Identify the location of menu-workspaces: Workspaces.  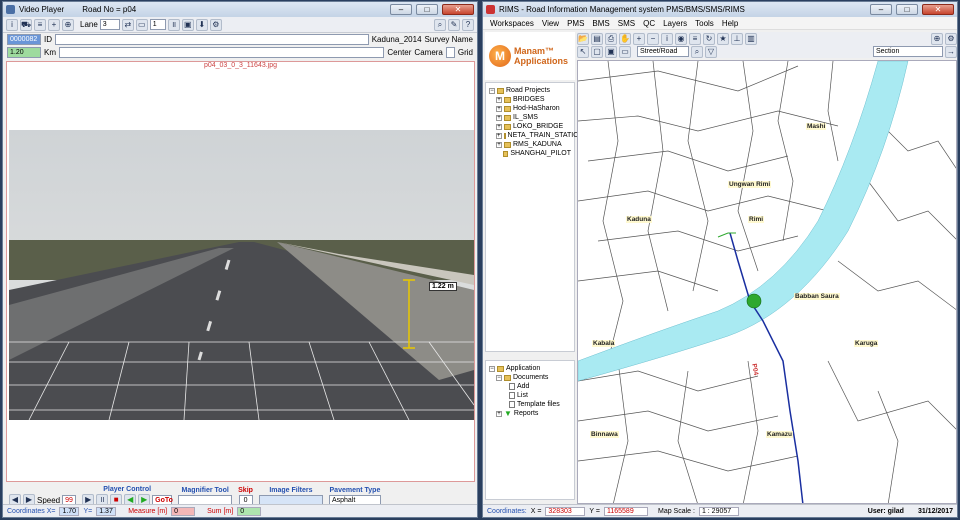
(512, 23).